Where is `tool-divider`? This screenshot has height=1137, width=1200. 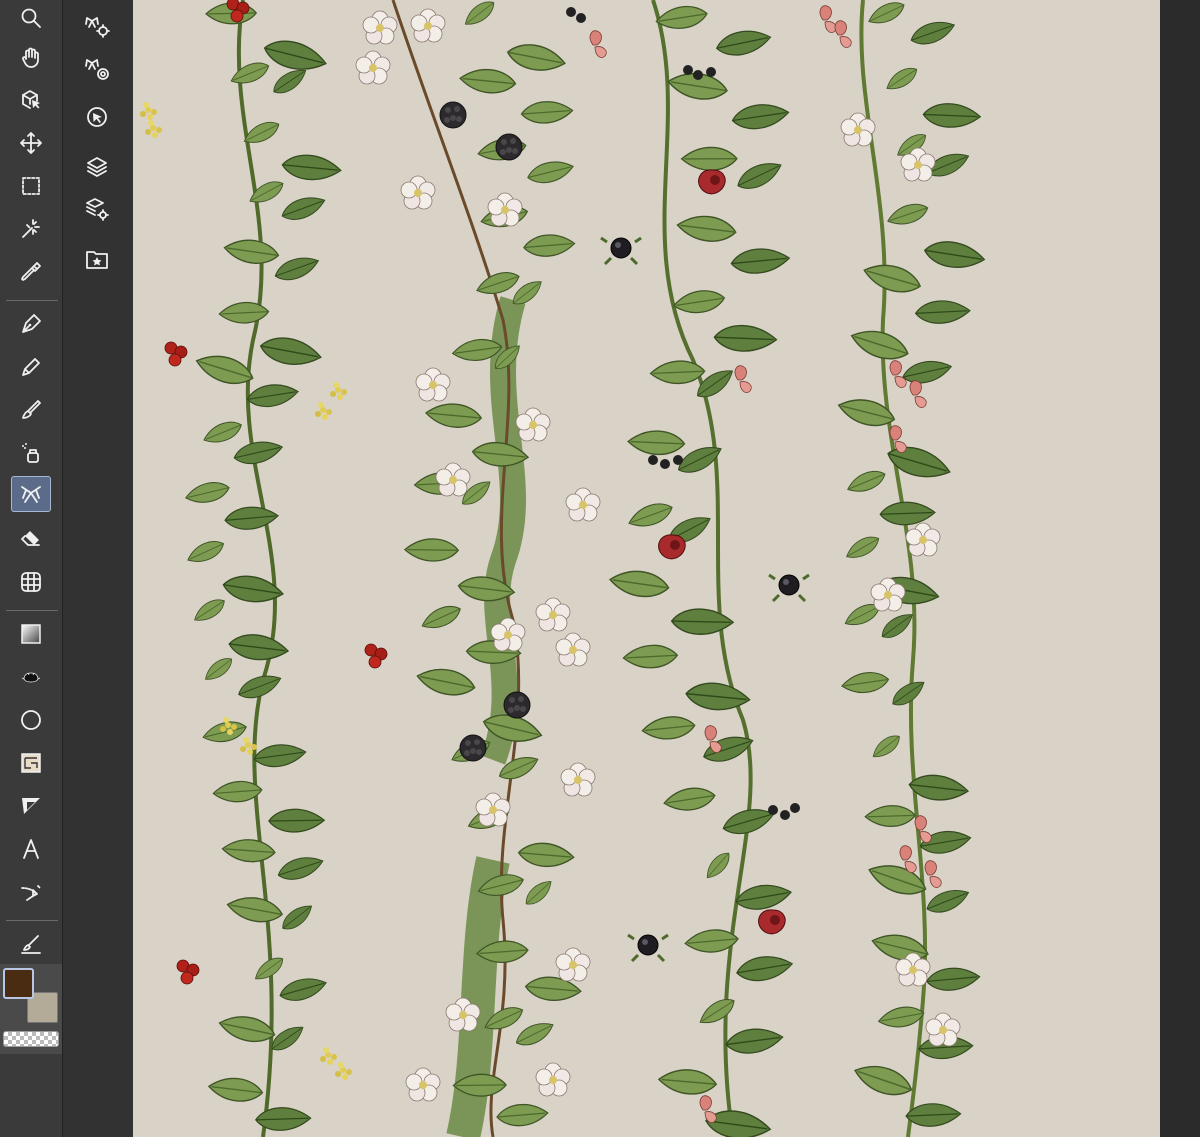 tool-divider is located at coordinates (32, 300).